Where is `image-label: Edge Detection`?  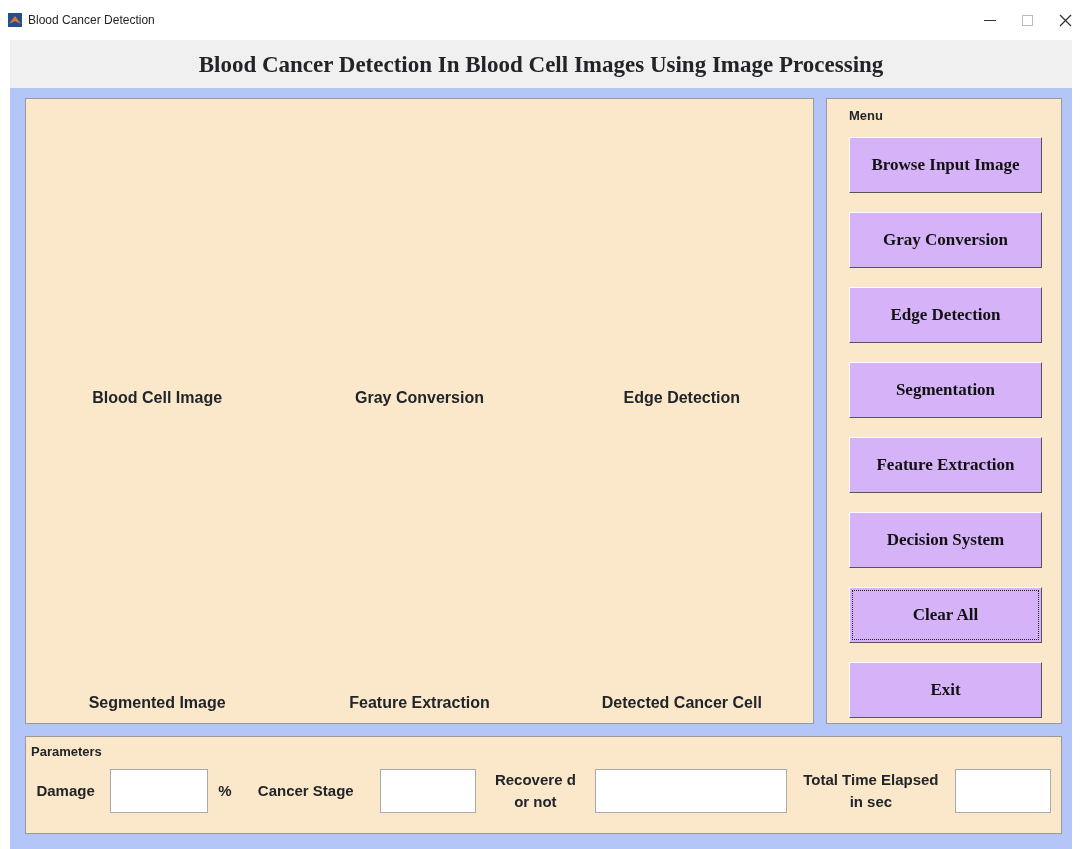
image-label: Edge Detection is located at coordinates (682, 398).